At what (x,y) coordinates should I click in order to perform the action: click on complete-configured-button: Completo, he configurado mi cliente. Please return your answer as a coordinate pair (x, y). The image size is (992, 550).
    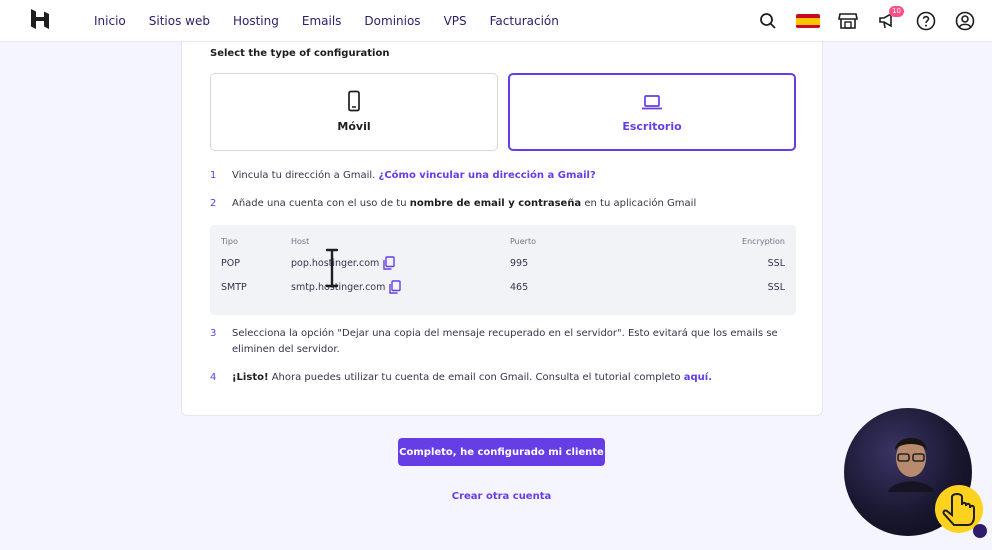
    Looking at the image, I should click on (501, 452).